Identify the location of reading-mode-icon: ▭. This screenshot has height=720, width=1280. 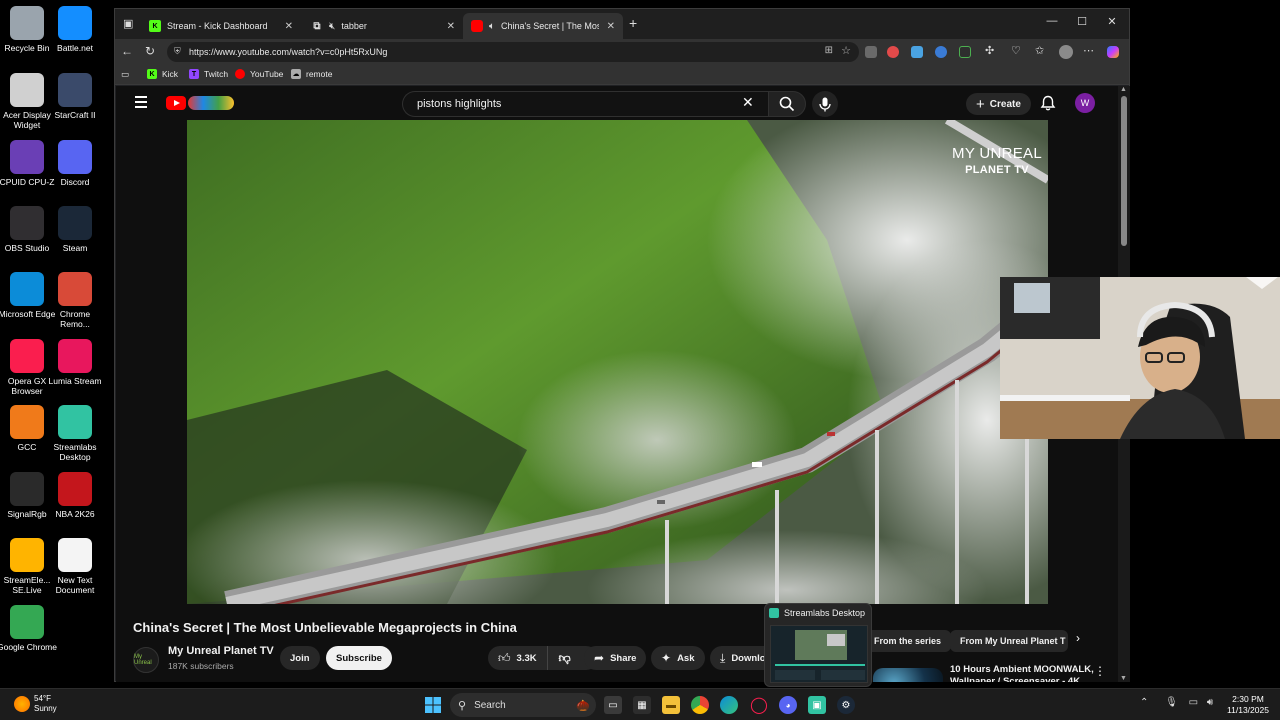
(125, 74).